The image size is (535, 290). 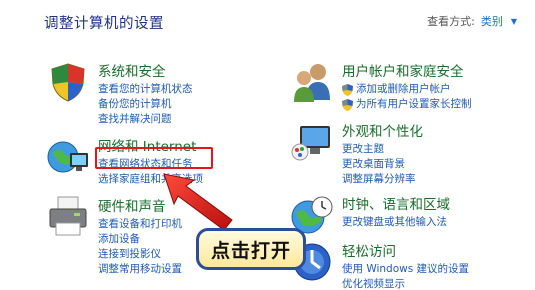 I want to click on category-title: 系统和安全, so click(x=132, y=70).